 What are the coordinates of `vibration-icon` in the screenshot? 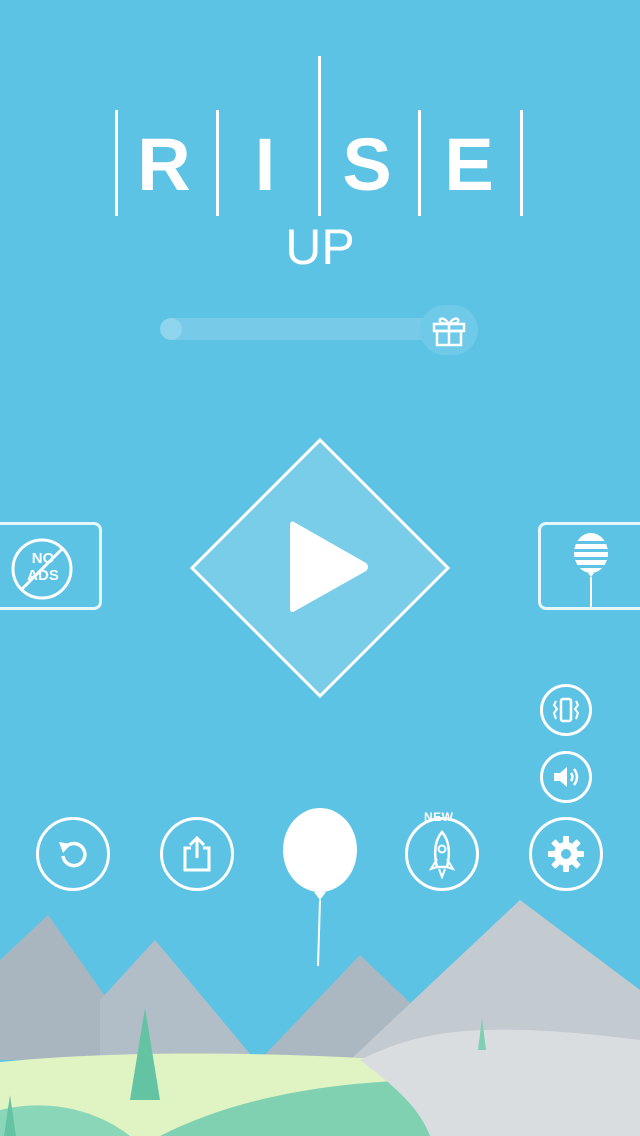 It's located at (566, 710).